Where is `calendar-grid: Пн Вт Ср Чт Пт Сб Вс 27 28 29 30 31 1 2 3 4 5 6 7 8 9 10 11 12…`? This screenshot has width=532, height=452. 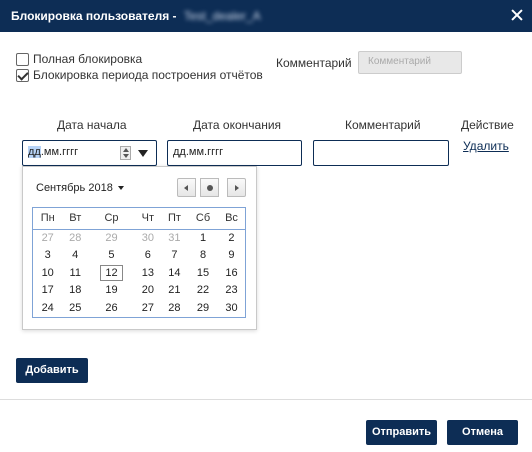
calendar-grid: Пн Вт Ср Чт Пт Сб Вс 27 28 29 30 31 1 2 3 4 5 6 7 8 9 10 11 12… is located at coordinates (139, 262).